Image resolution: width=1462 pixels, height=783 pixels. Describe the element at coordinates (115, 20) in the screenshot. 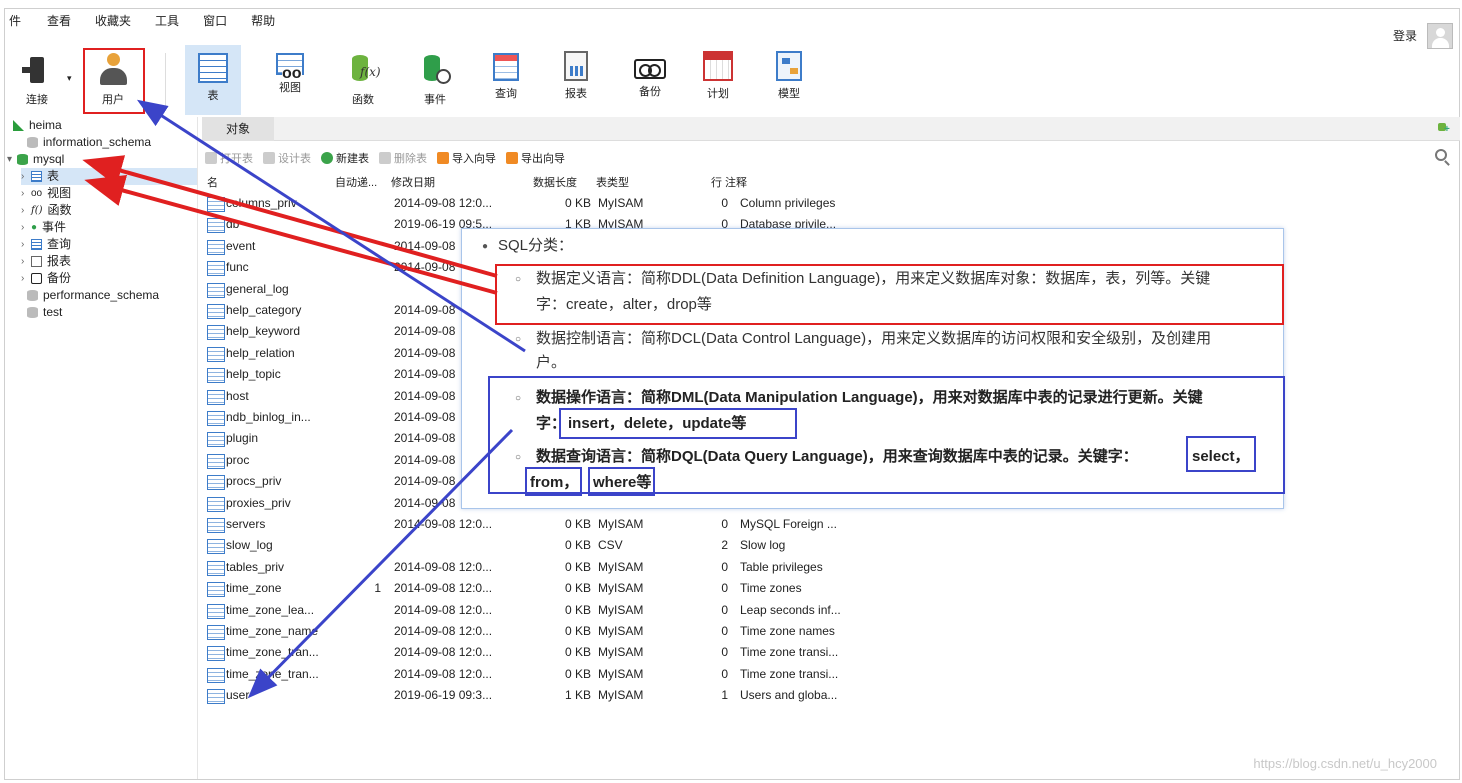

I see `menu-favorites: 收藏夹` at that location.